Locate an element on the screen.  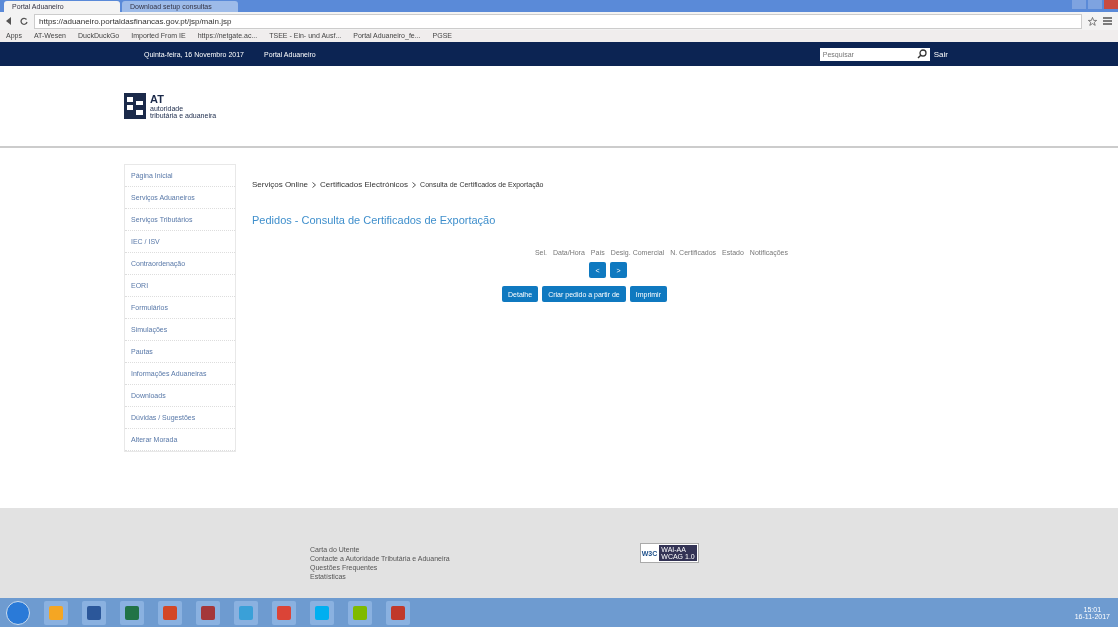
back-icon is located at coordinates (10, 21).